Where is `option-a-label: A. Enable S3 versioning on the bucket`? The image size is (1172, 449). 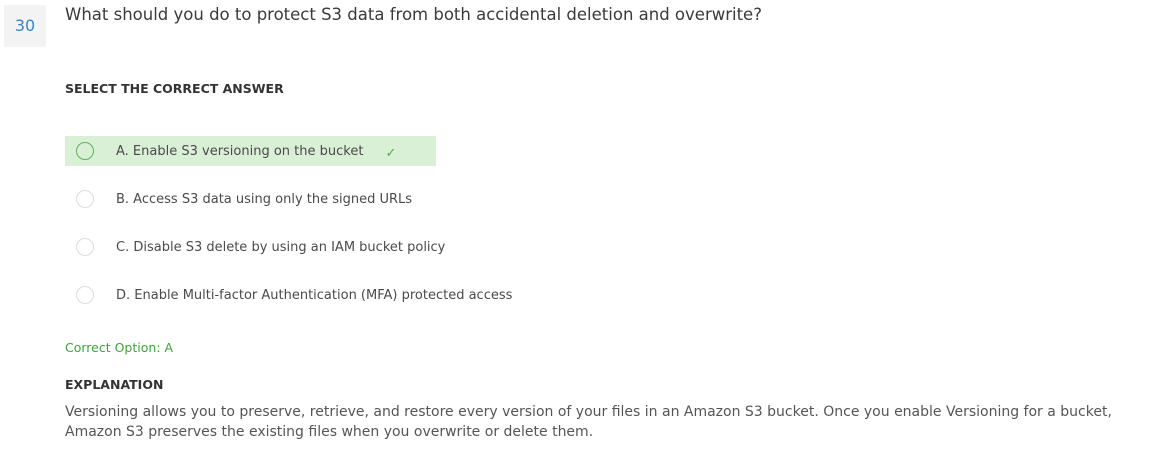
option-a-label: A. Enable S3 versioning on the bucket is located at coordinates (240, 151).